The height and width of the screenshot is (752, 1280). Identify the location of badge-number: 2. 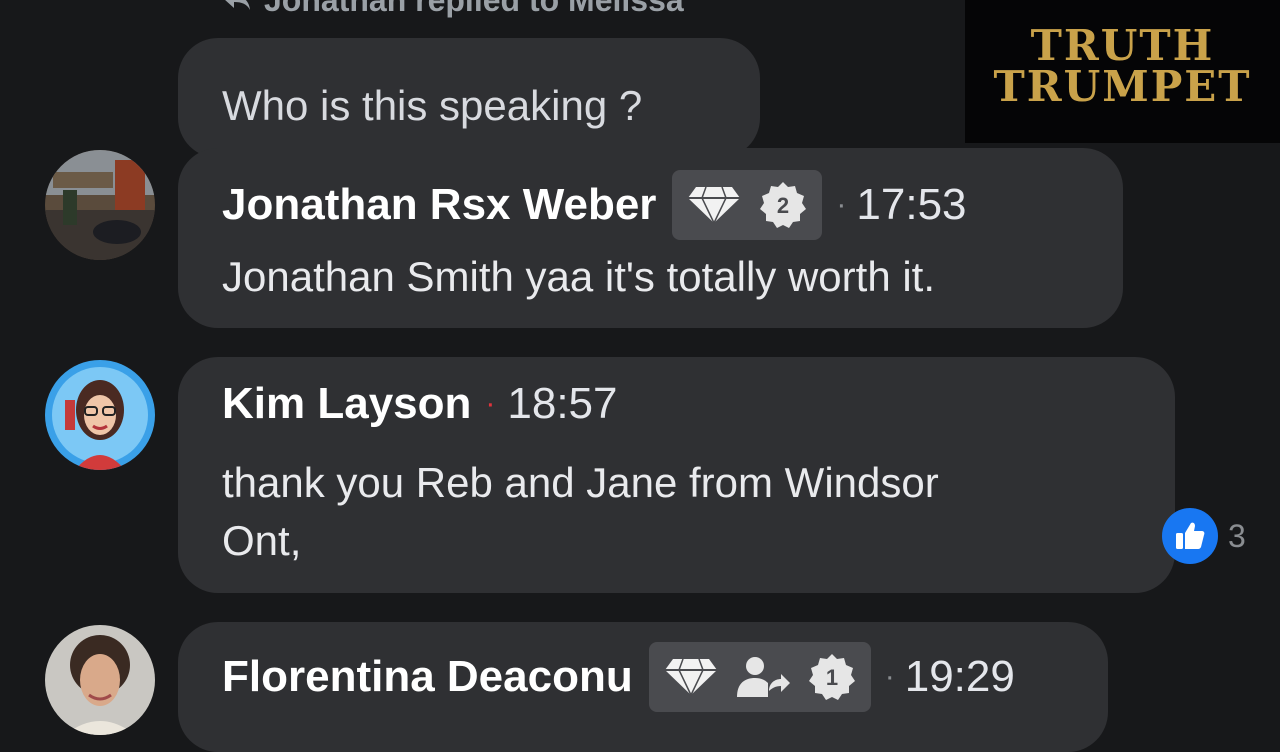
(783, 205).